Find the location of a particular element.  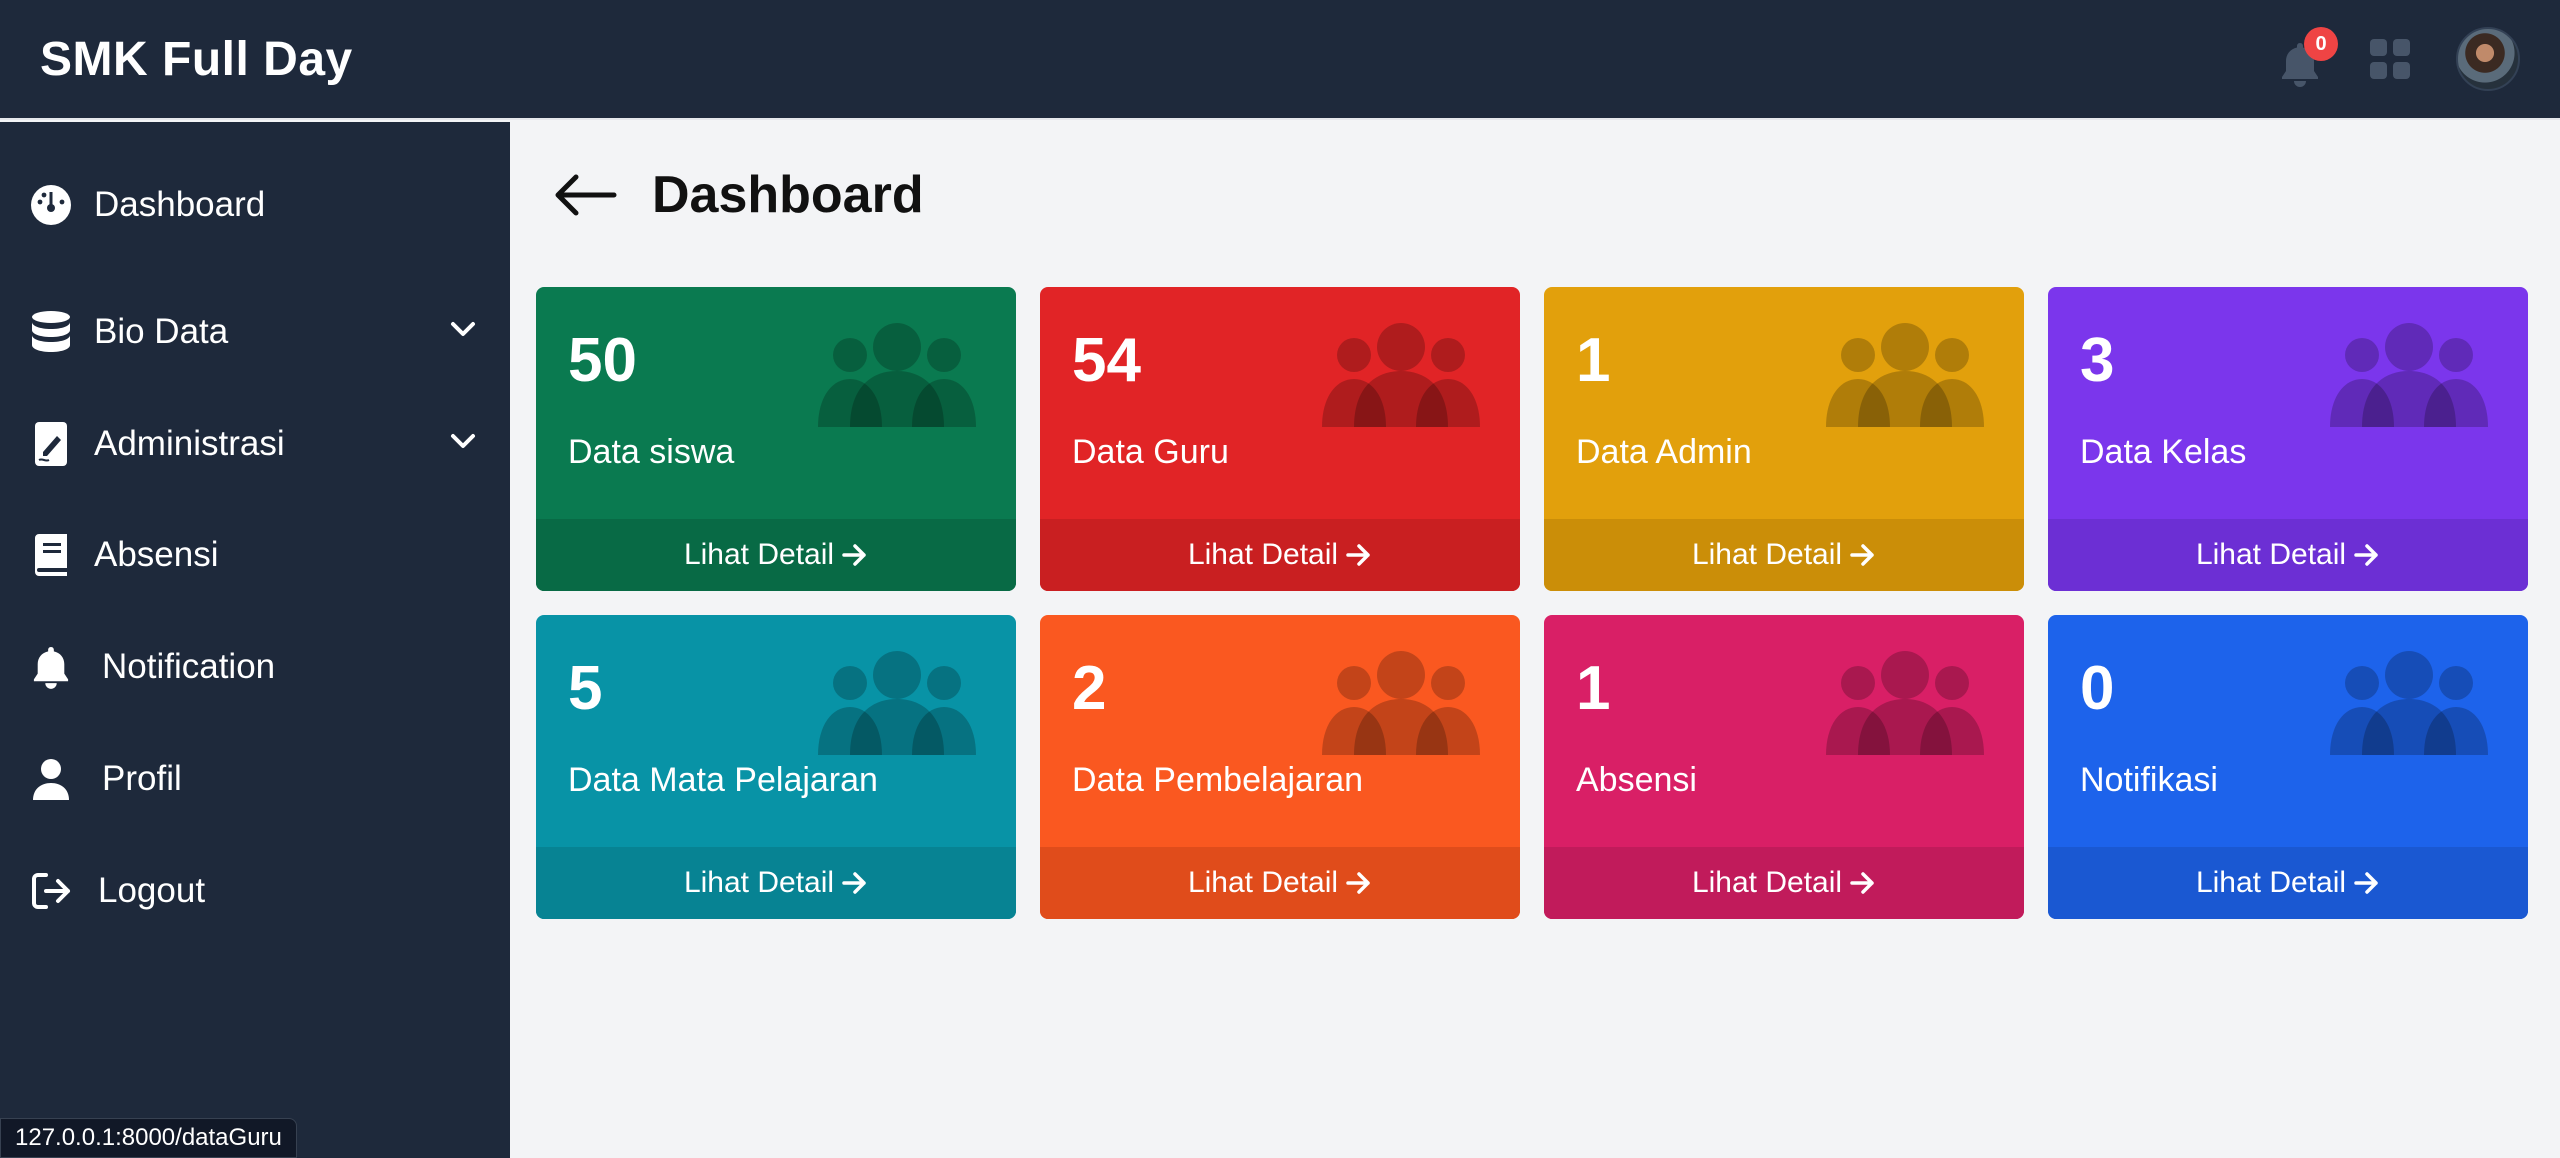

stat-card-admin: 1 Data Admin Lihat Detail is located at coordinates (1784, 439).